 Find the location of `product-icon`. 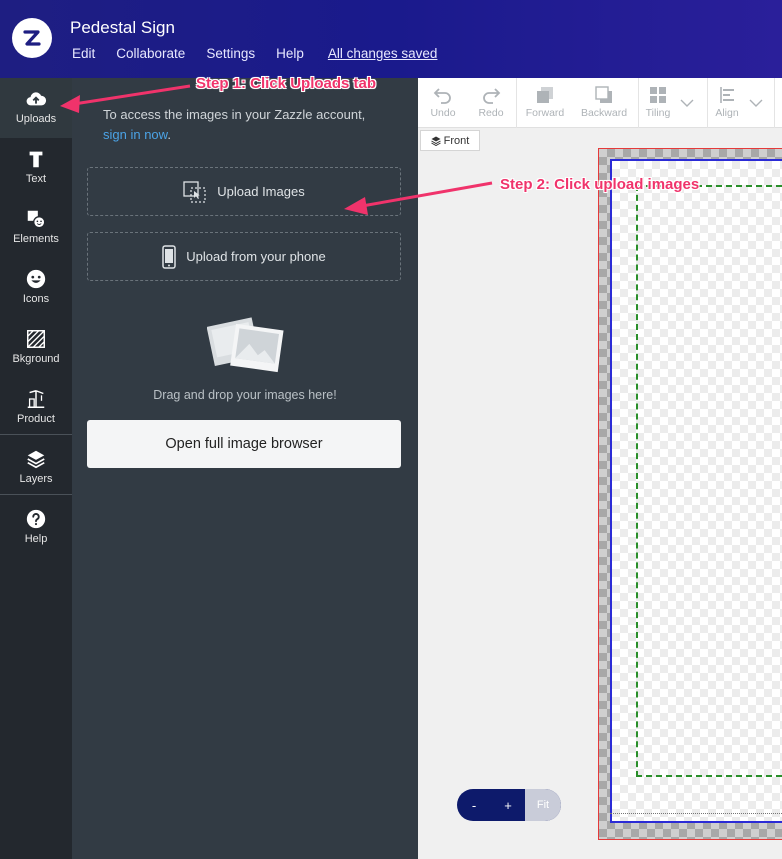

product-icon is located at coordinates (36, 399).